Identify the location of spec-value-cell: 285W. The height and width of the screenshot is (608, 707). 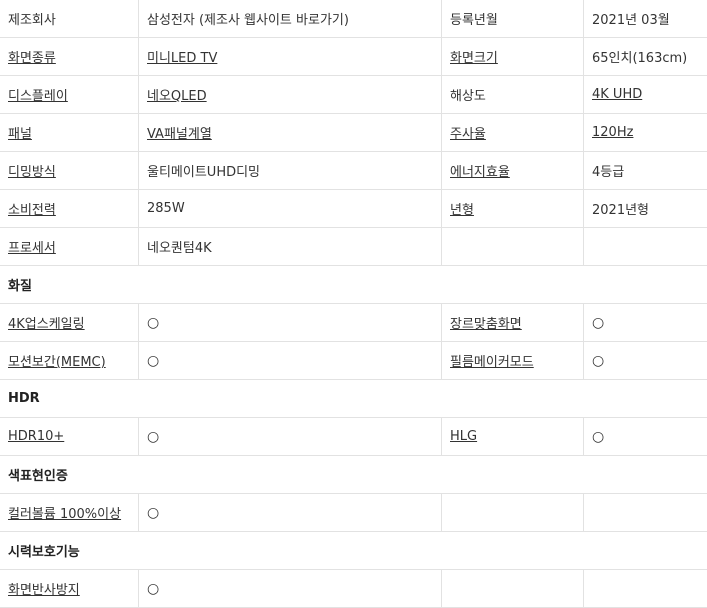
(290, 209).